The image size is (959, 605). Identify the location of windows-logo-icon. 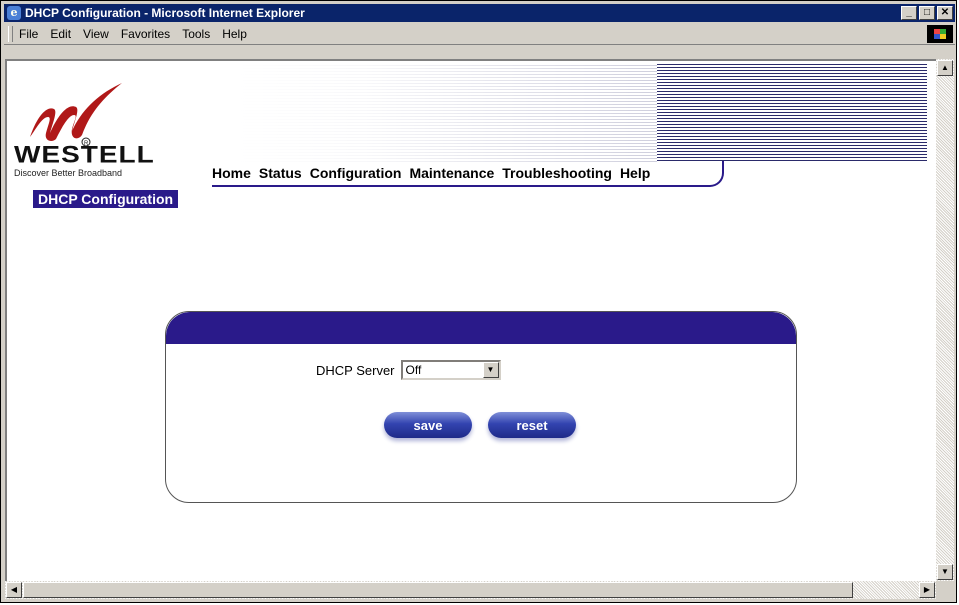
(940, 34).